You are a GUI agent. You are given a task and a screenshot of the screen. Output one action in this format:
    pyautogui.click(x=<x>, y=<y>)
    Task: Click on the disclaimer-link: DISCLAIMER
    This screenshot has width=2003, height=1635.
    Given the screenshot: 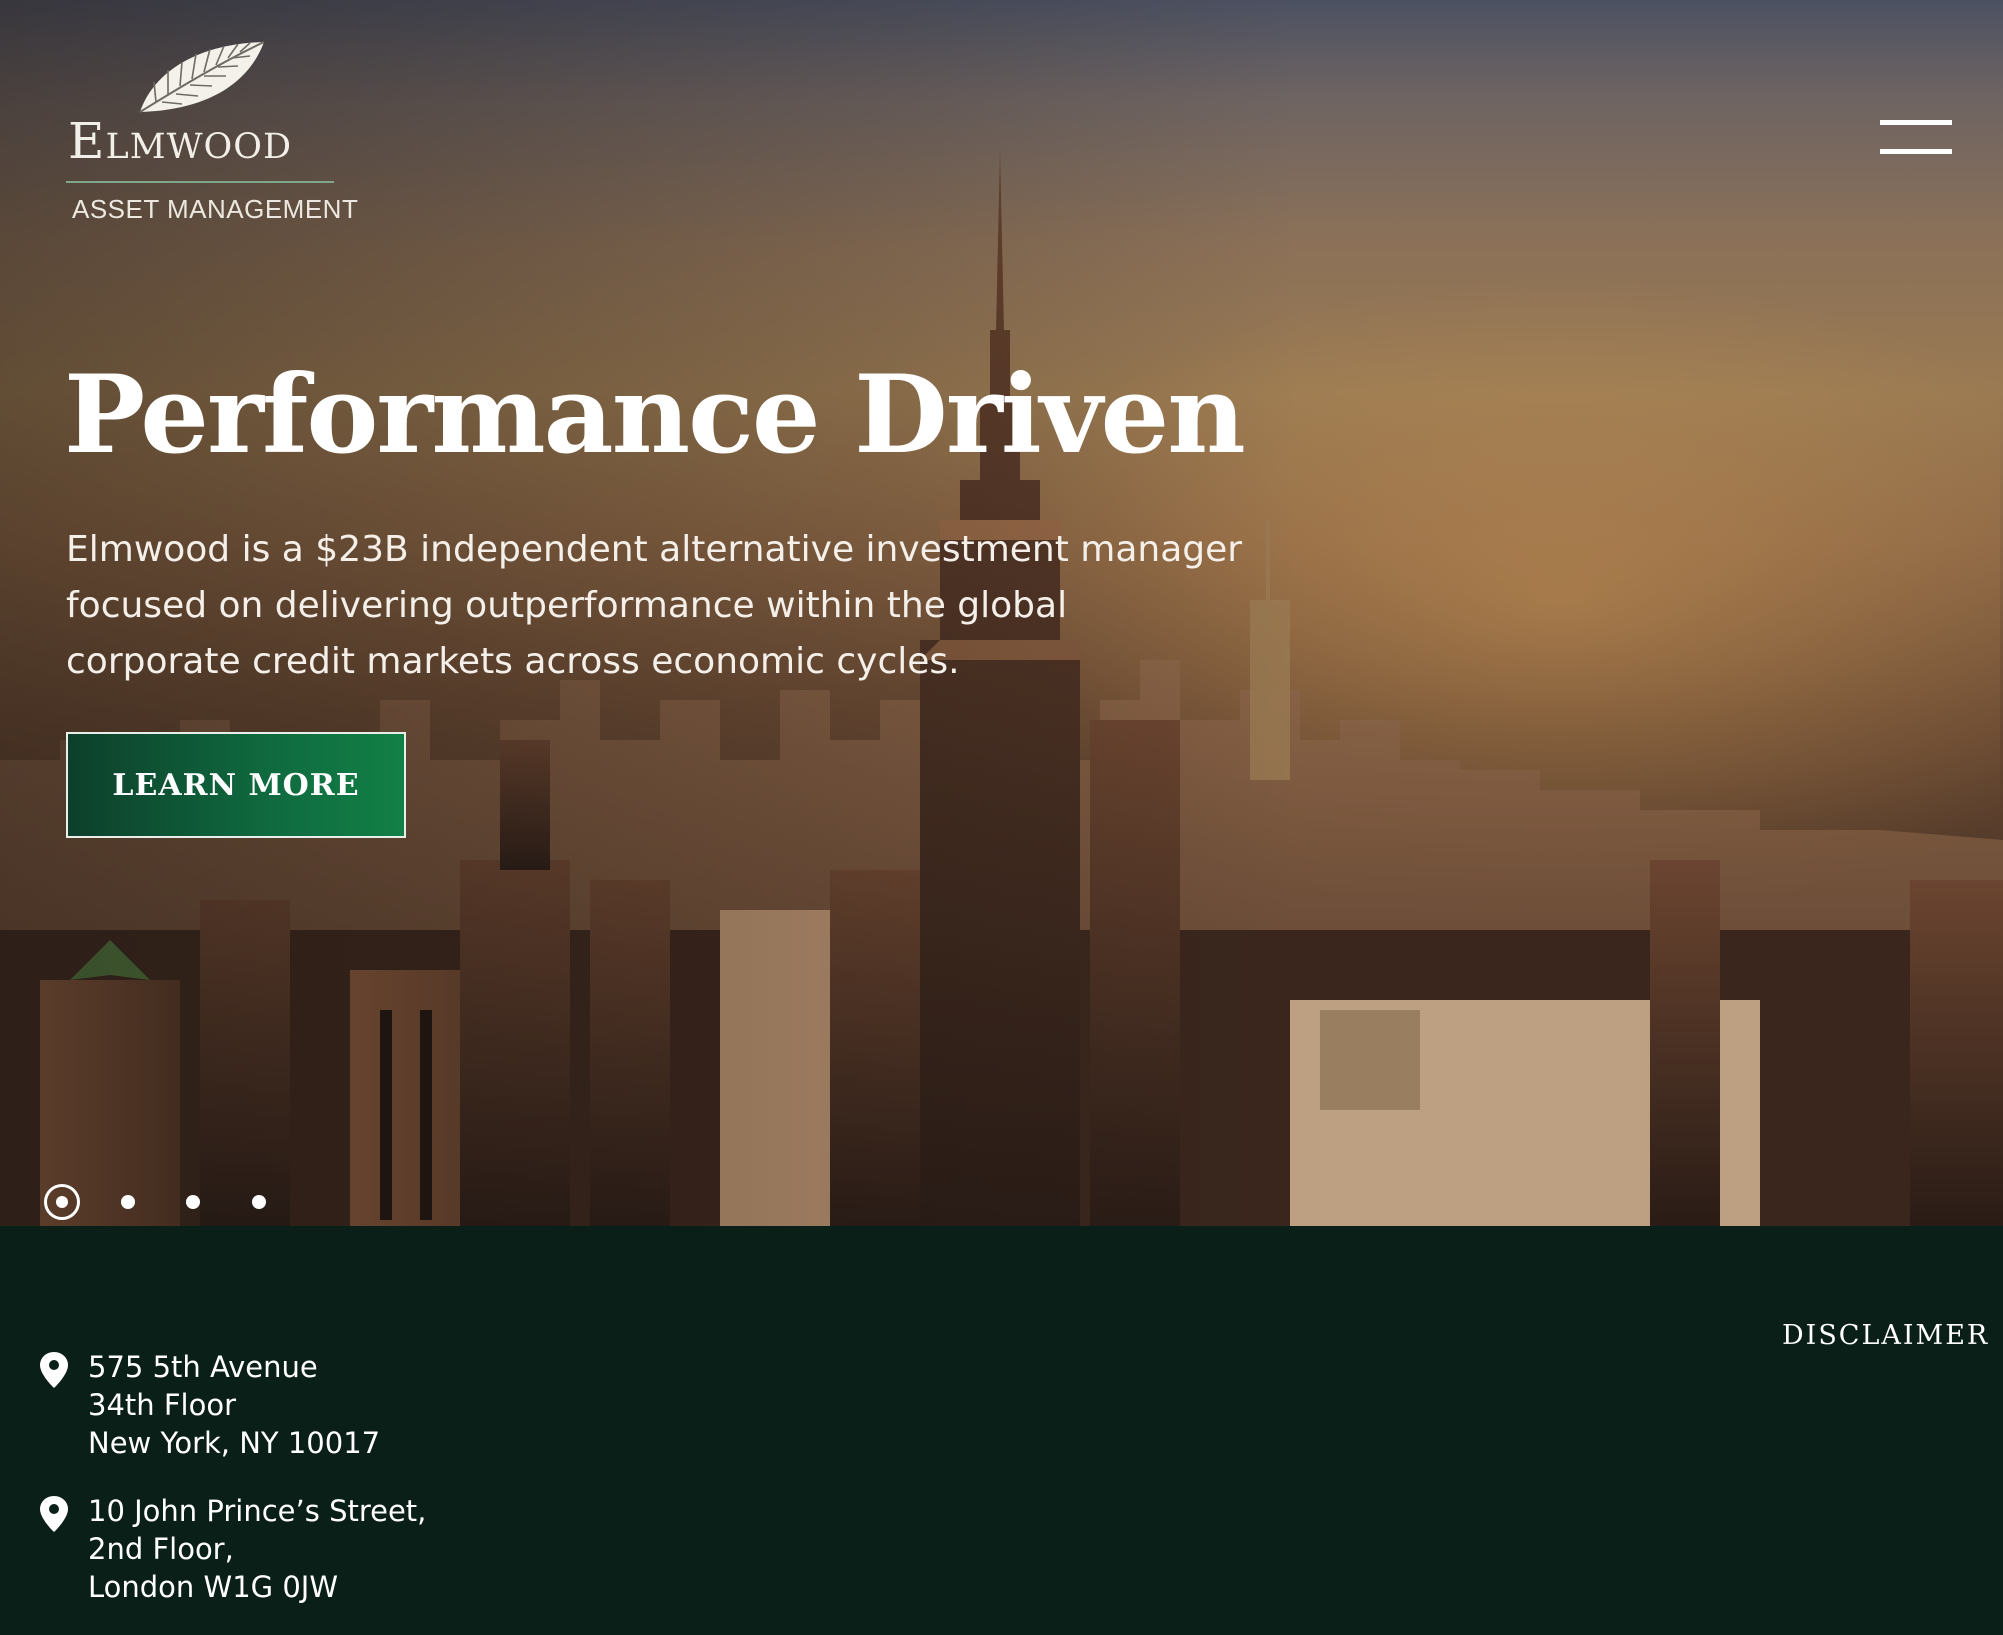 What is the action you would take?
    pyautogui.click(x=1885, y=1335)
    